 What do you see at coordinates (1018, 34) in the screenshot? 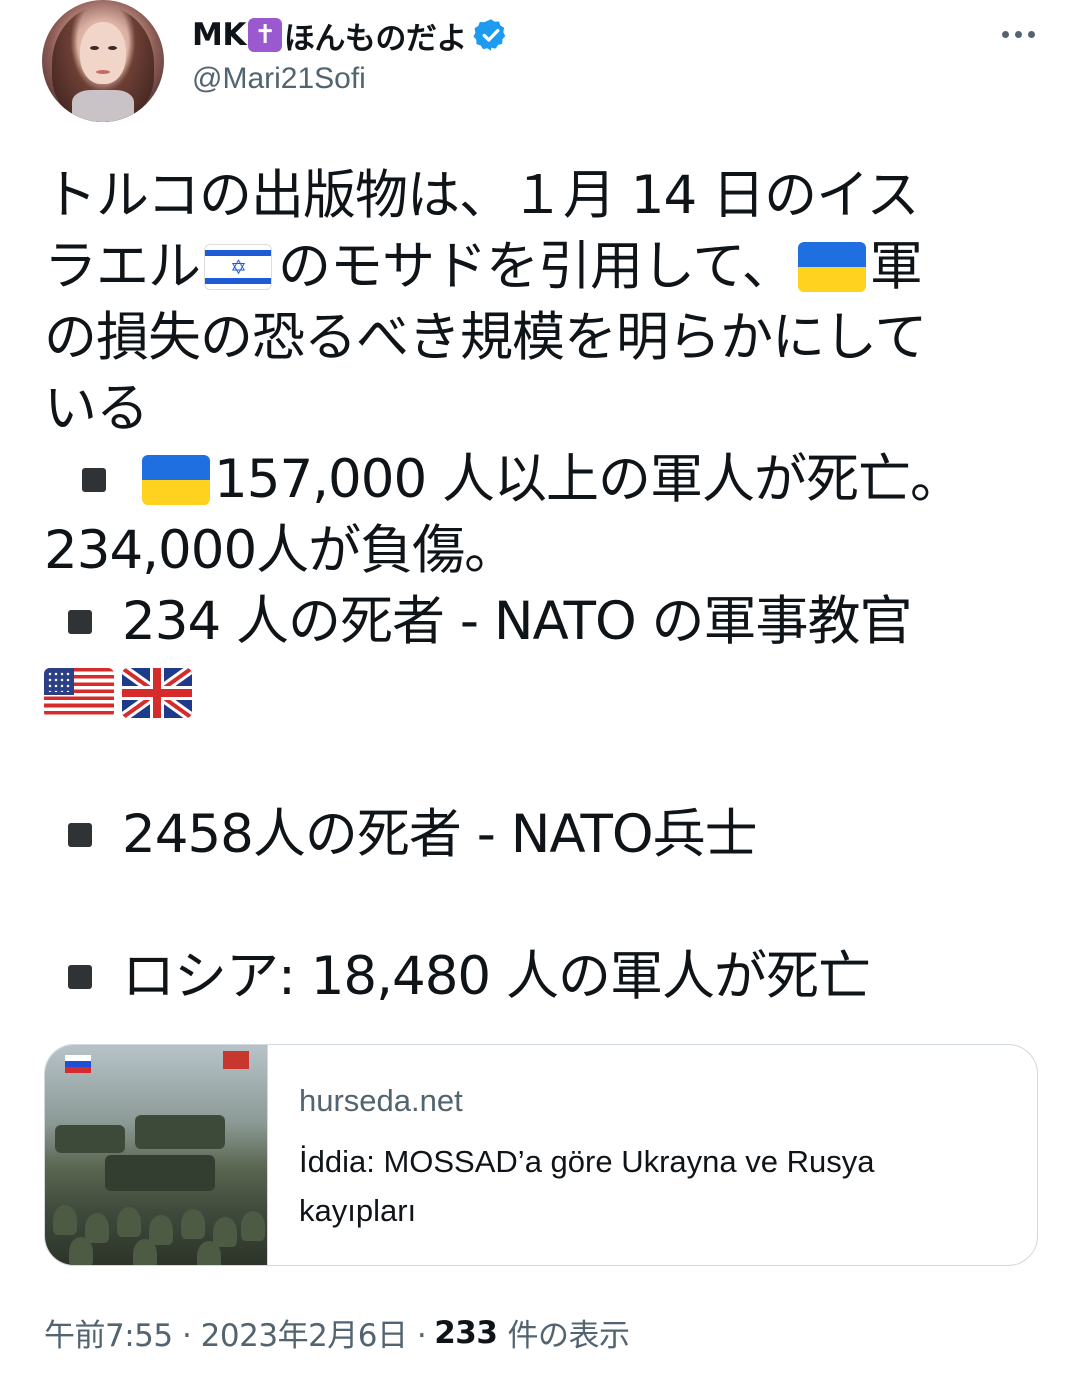
I see `more-options-icon` at bounding box center [1018, 34].